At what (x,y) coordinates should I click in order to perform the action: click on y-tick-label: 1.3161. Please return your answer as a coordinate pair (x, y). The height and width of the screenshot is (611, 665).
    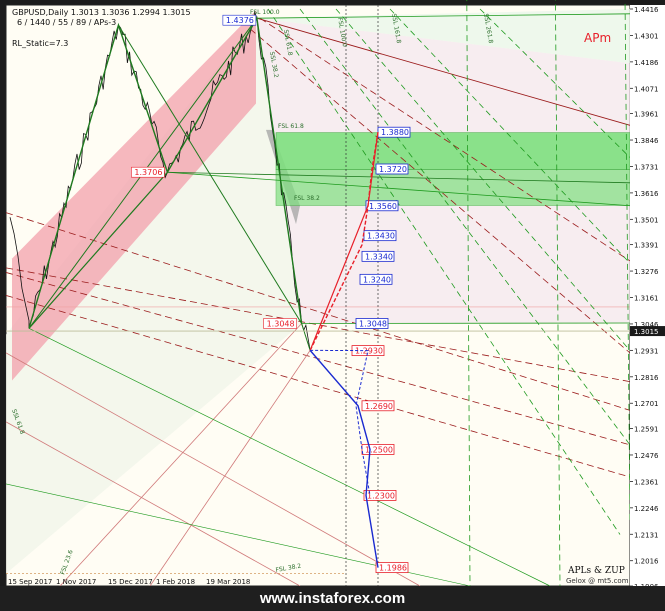
    Looking at the image, I should click on (646, 299).